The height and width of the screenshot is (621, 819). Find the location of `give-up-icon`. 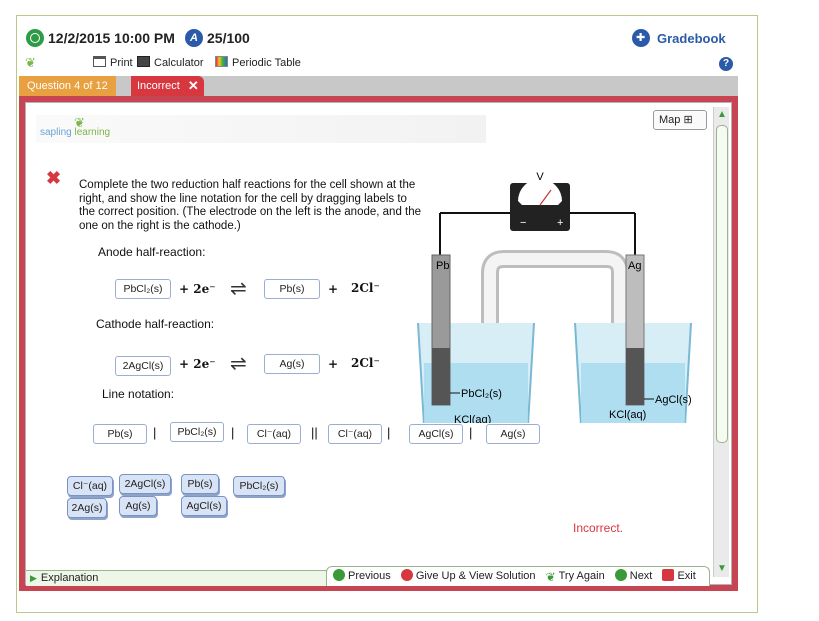

give-up-icon is located at coordinates (406, 575).